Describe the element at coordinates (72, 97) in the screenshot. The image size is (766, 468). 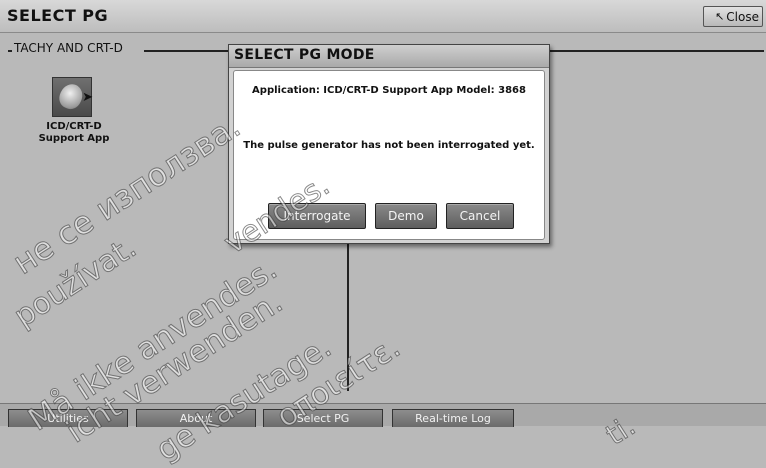
I see `pulse-generator-icon: ➤` at that location.